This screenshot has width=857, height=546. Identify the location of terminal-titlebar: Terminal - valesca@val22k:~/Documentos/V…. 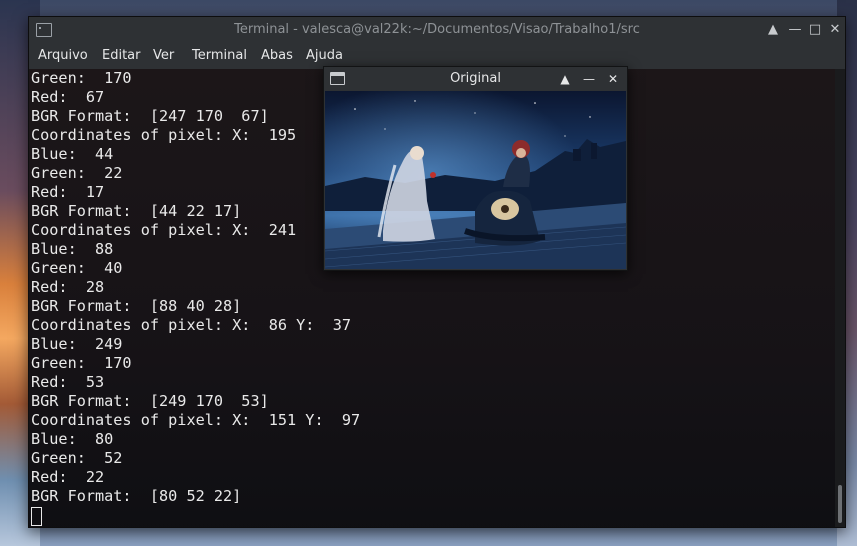
(437, 30).